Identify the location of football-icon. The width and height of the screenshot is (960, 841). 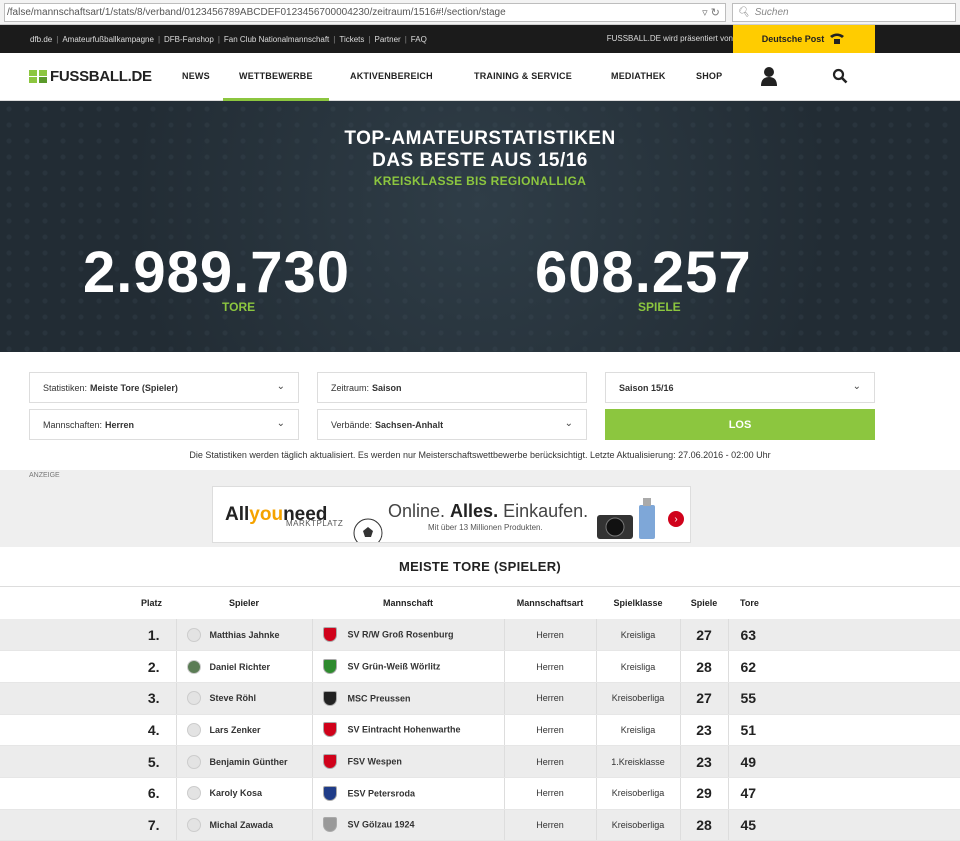
(368, 530).